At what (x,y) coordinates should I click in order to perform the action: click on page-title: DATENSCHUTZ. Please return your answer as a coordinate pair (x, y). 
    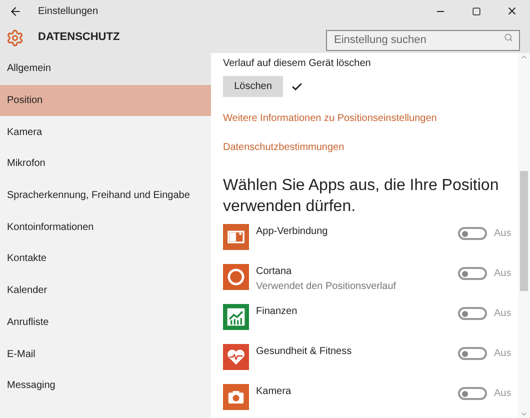
    Looking at the image, I should click on (79, 38).